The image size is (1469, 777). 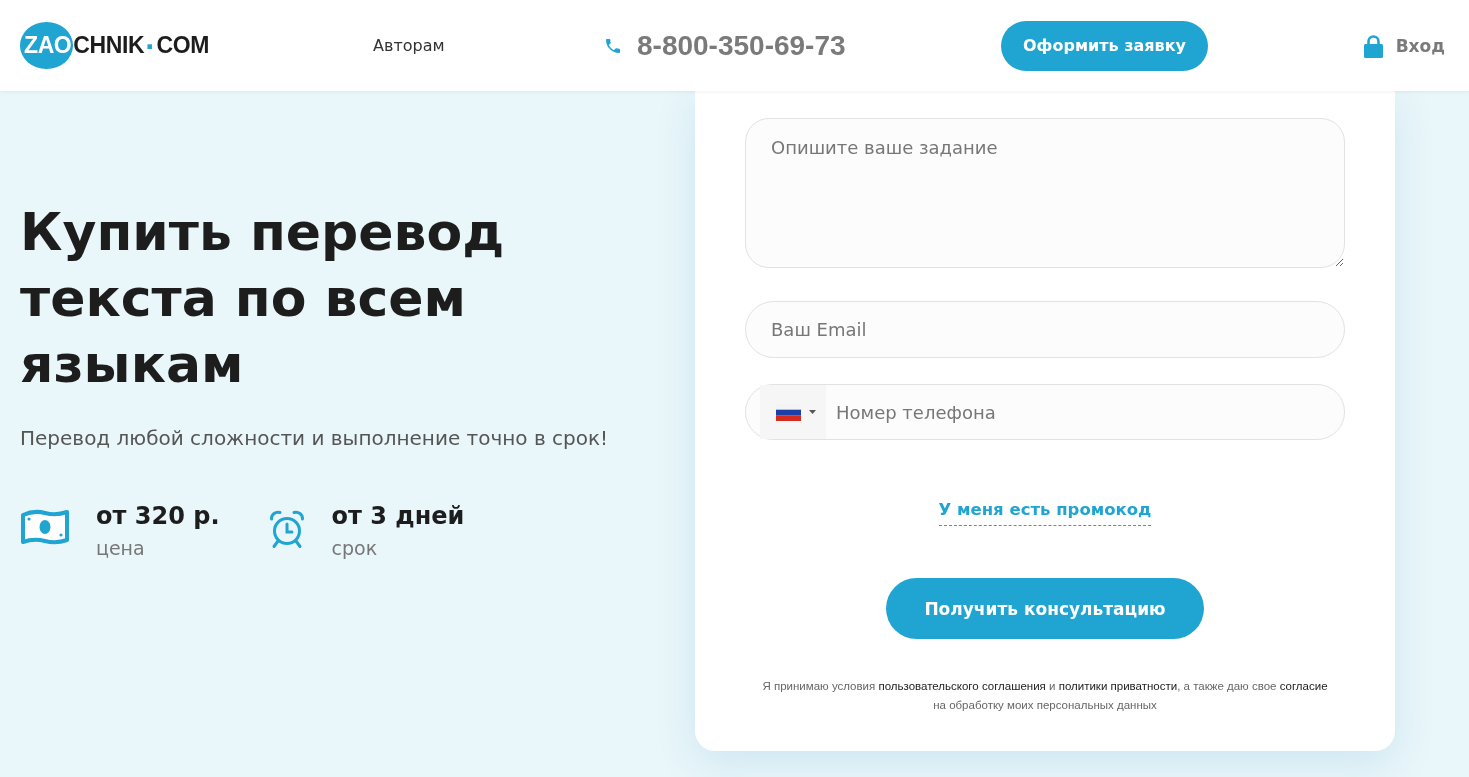 What do you see at coordinates (398, 516) in the screenshot?
I see `feature-value: от 3 дней` at bounding box center [398, 516].